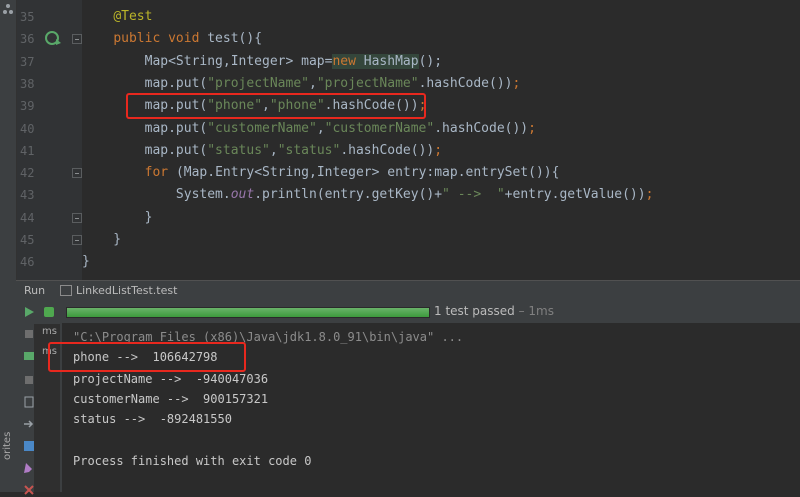 This screenshot has height=497, width=800. I want to click on line-number: 40, so click(27, 128).